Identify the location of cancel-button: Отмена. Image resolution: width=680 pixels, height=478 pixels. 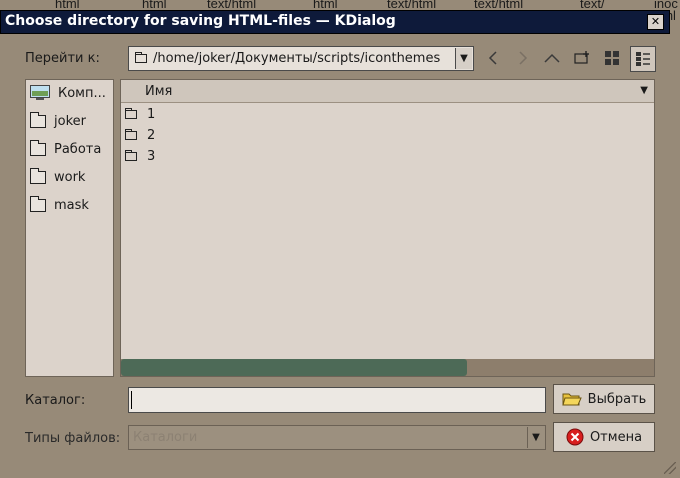
(604, 437).